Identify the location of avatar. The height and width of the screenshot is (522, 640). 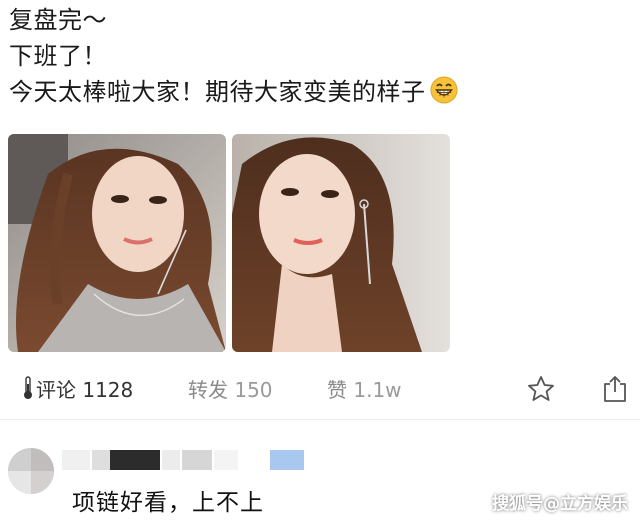
(31, 471).